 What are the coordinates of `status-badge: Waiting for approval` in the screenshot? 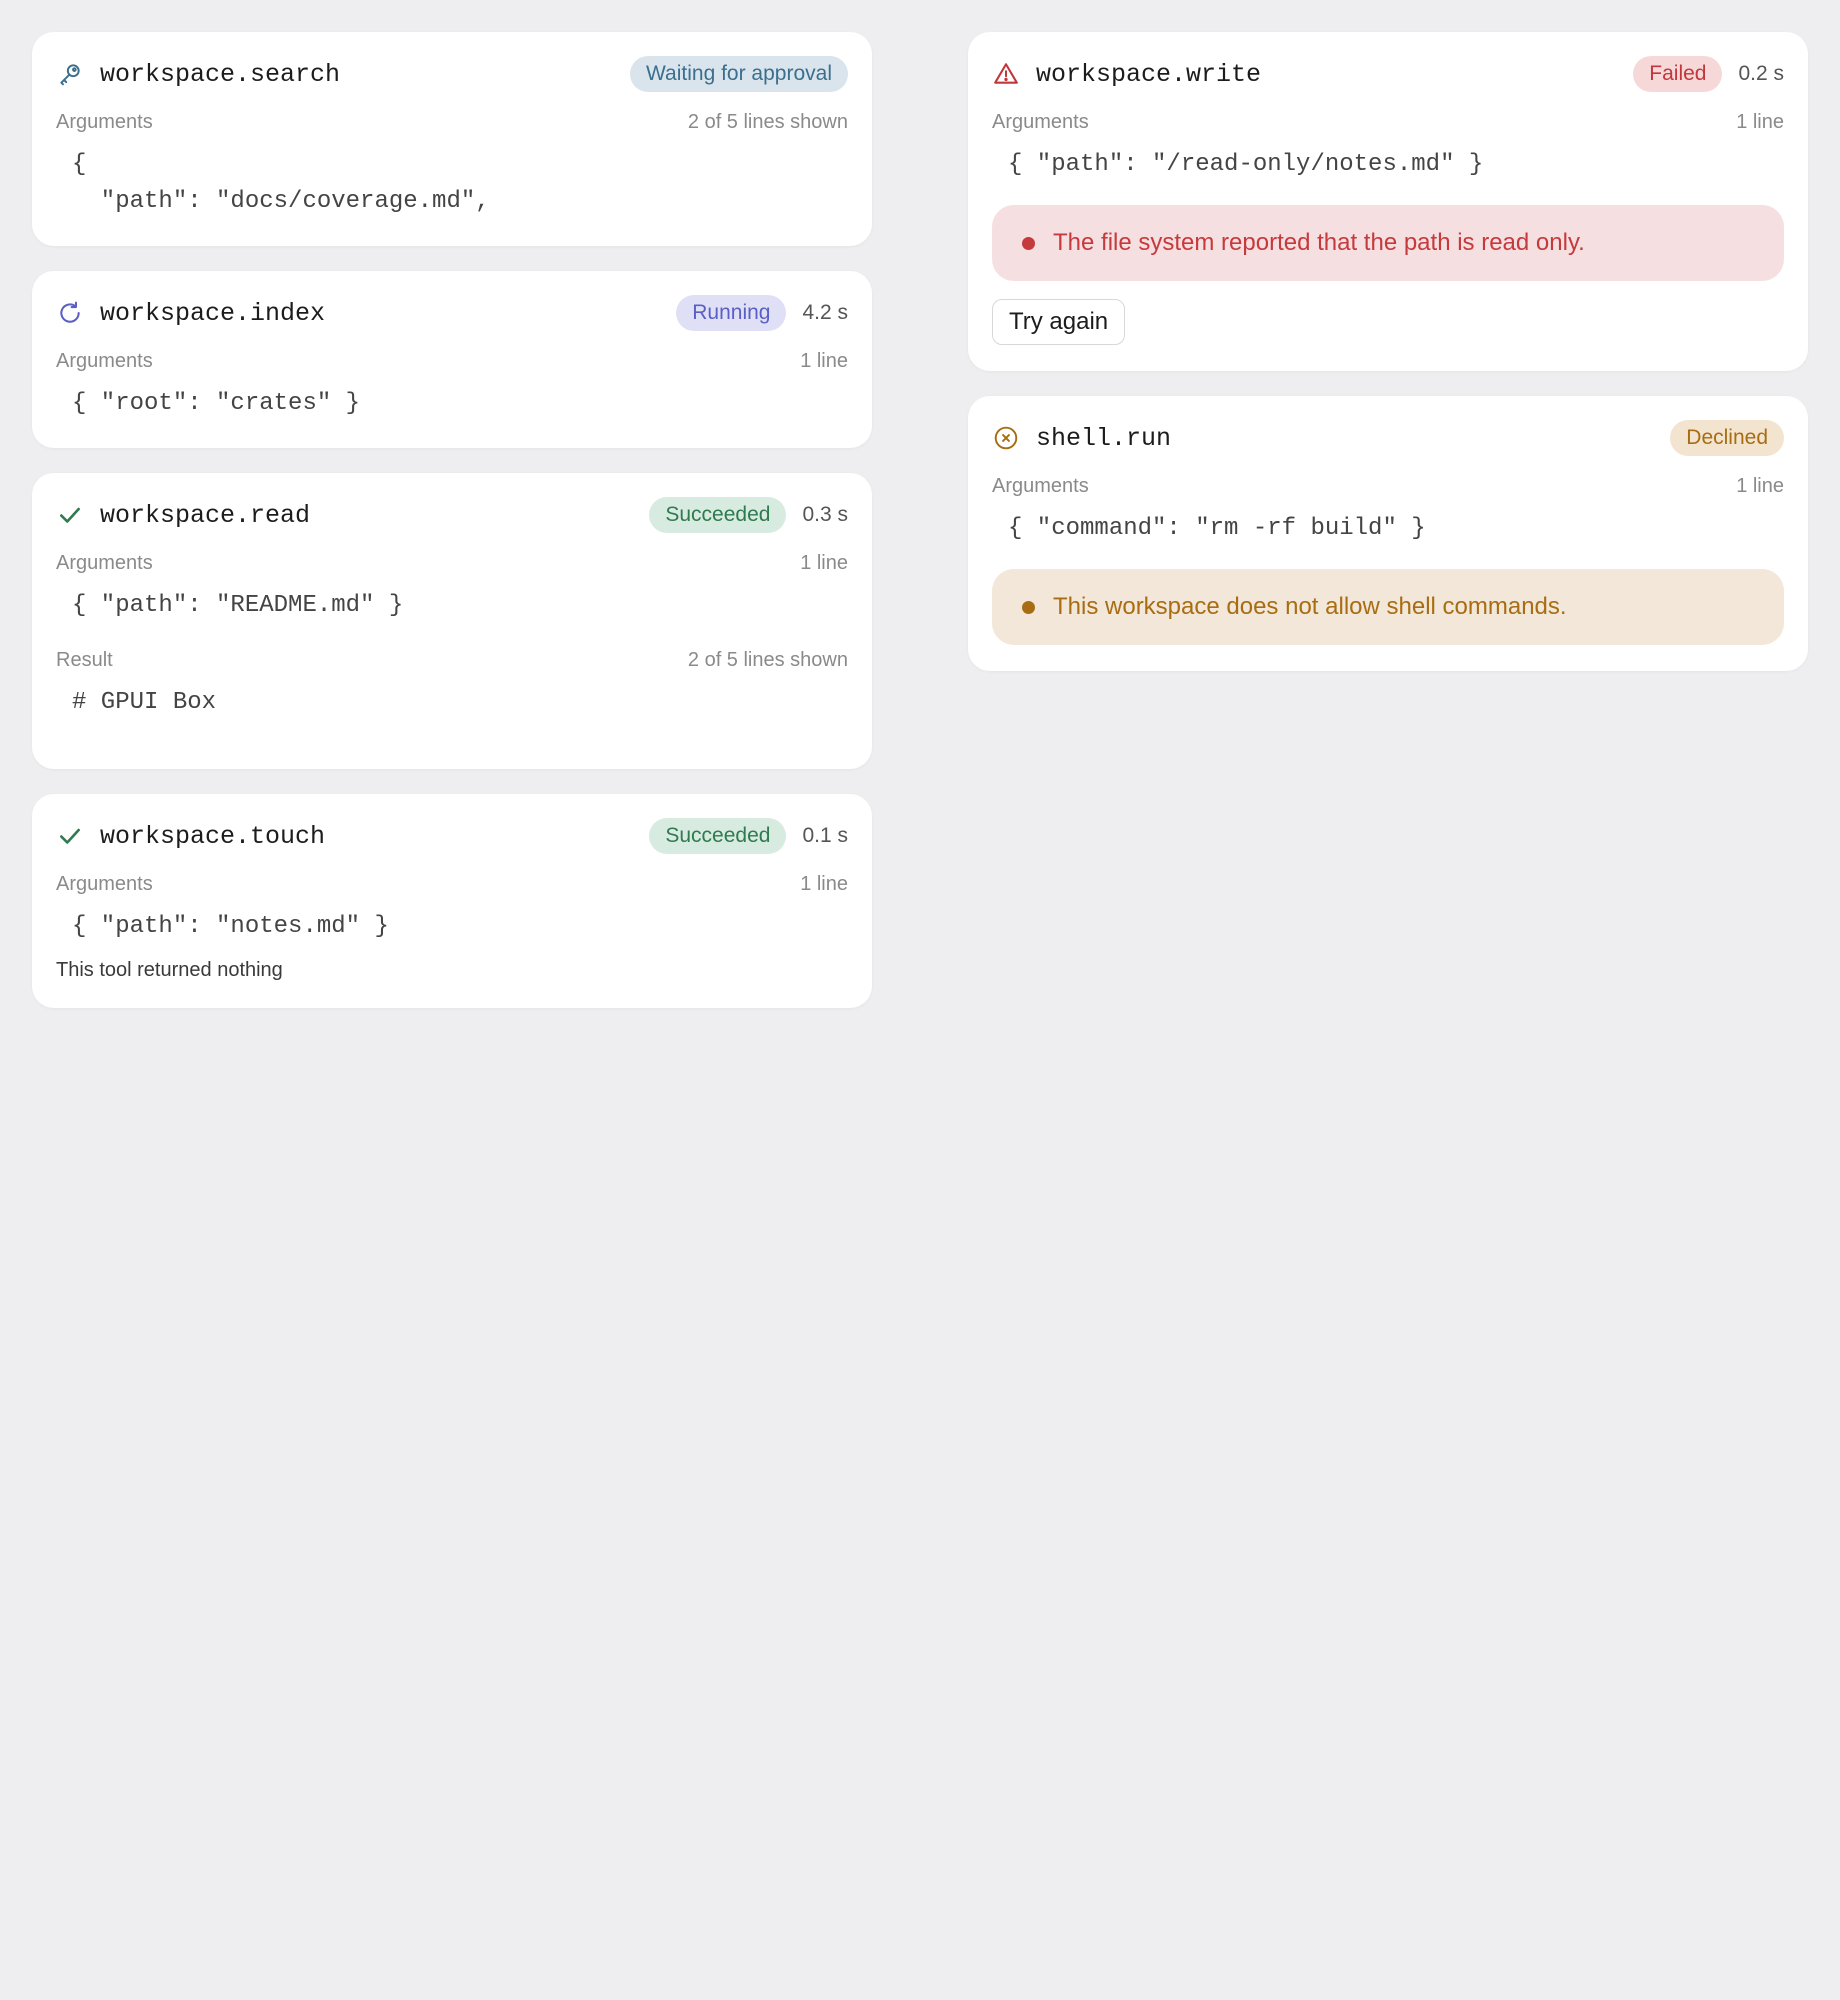 It's located at (739, 74).